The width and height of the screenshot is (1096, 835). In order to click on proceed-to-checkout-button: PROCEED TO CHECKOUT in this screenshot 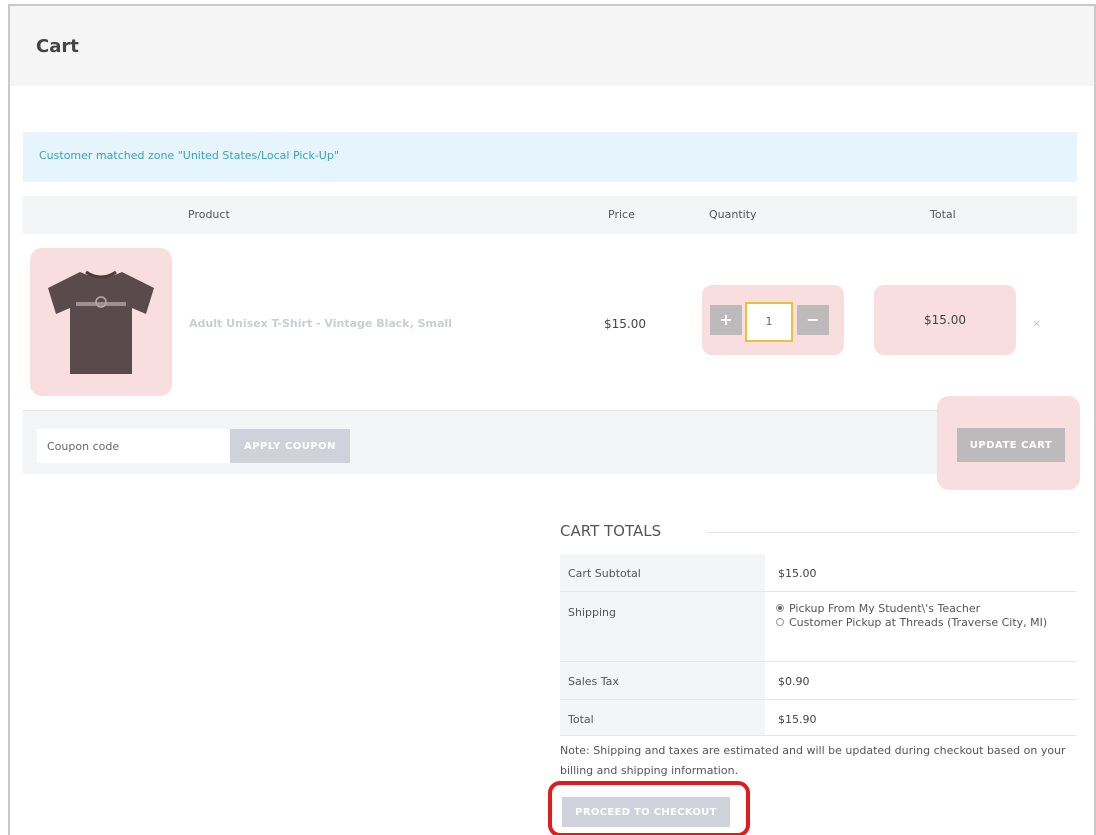, I will do `click(646, 812)`.